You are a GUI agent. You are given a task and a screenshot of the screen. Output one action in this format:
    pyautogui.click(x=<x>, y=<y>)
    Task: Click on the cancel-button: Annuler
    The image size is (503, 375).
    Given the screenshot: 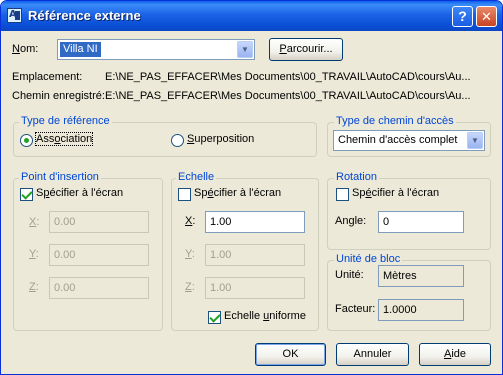 What is the action you would take?
    pyautogui.click(x=372, y=354)
    